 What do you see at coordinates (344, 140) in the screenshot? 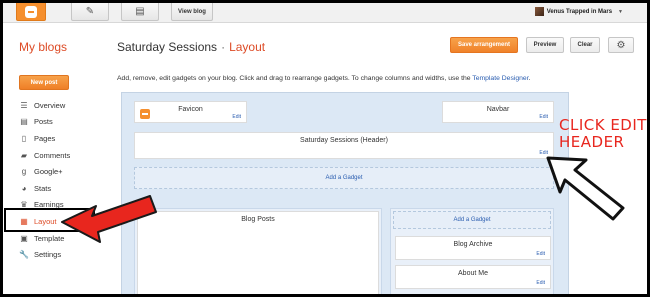
I see `gadget-title: Saturday Sessions (Header)` at bounding box center [344, 140].